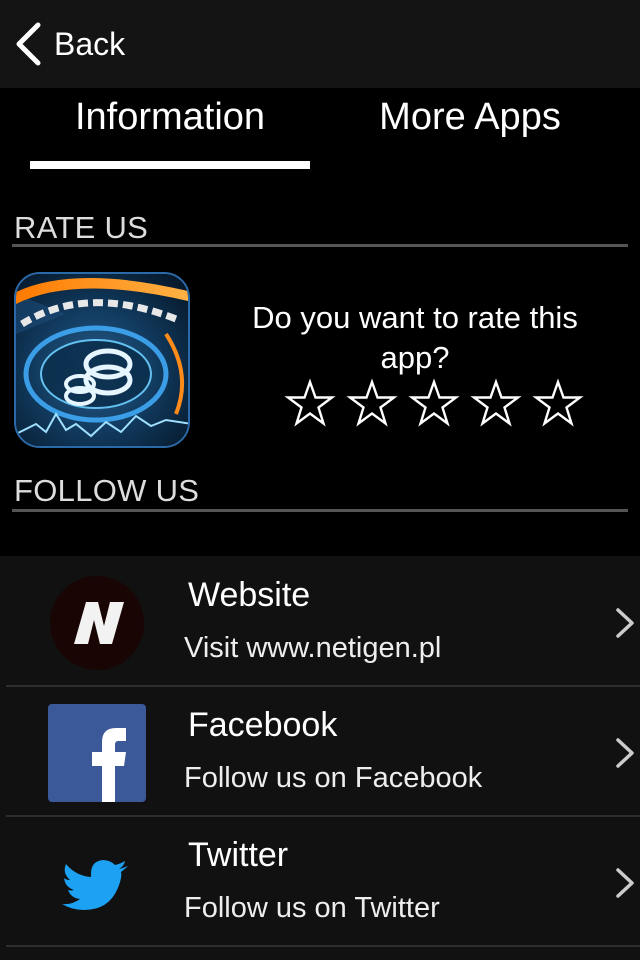 The height and width of the screenshot is (960, 640). I want to click on tab-information: Information, so click(170, 126).